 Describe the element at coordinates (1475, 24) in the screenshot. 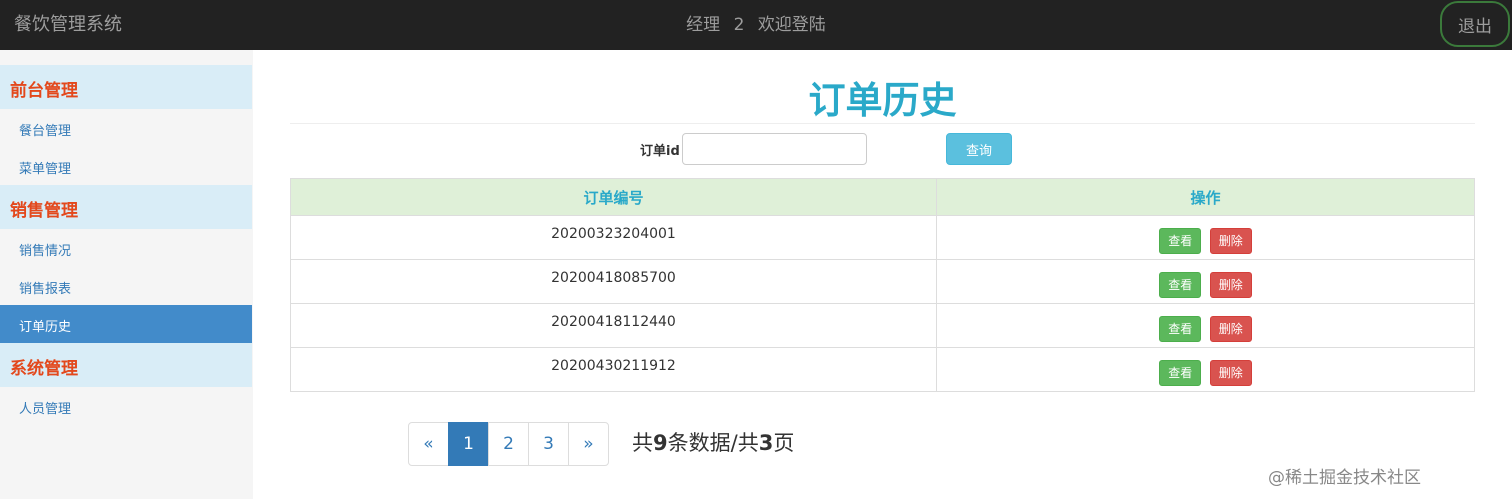

I see `logout-button: 退出` at that location.